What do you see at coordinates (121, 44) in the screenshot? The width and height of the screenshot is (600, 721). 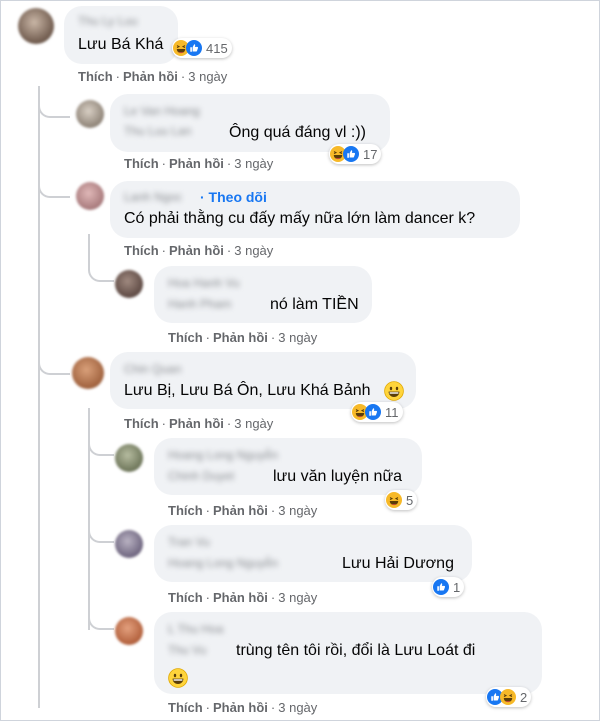 I see `comment-text: Lưu Bá Khá` at bounding box center [121, 44].